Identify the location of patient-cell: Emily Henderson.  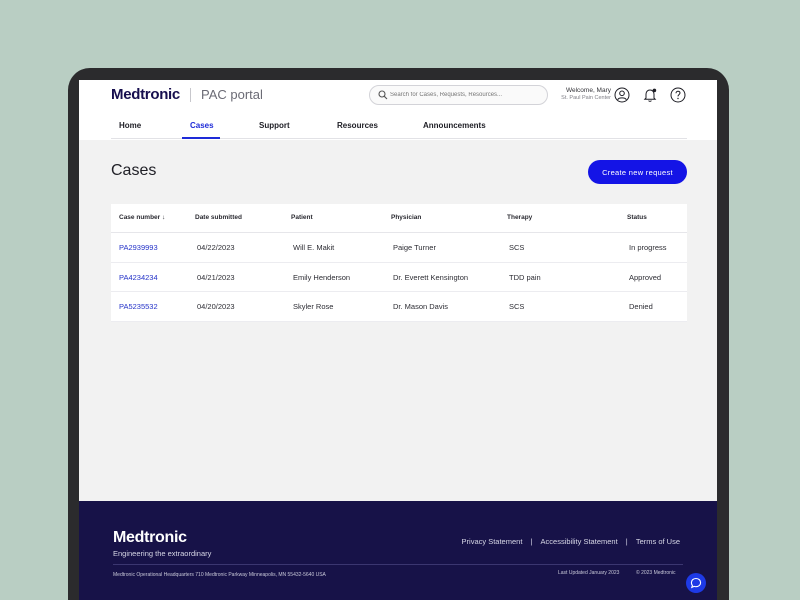
(322, 277).